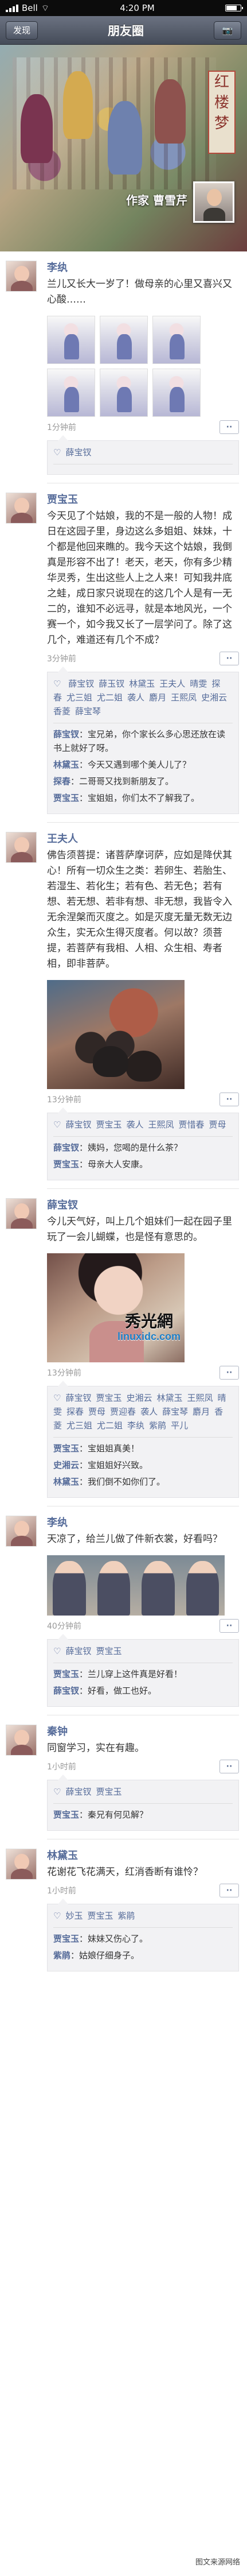  What do you see at coordinates (116, 1307) in the screenshot?
I see `portrait-photo` at bounding box center [116, 1307].